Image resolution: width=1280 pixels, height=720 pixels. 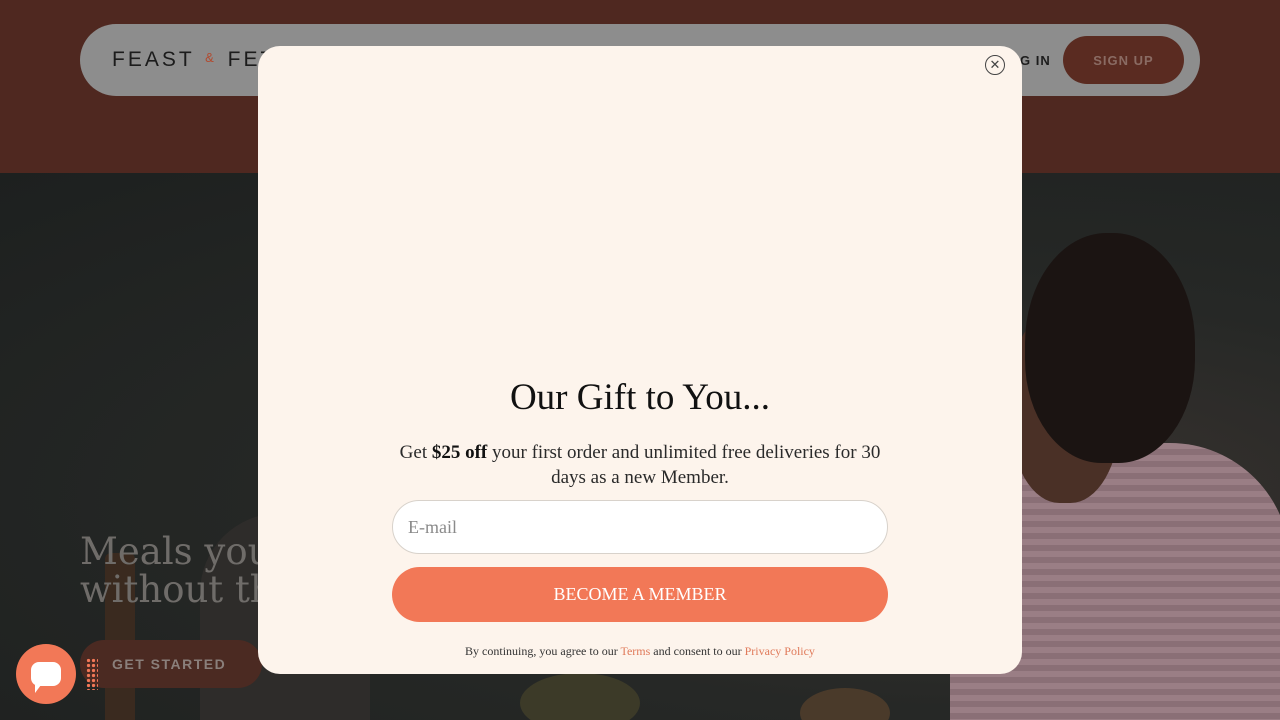 What do you see at coordinates (415, 452) in the screenshot?
I see `desc-prefix: Get` at bounding box center [415, 452].